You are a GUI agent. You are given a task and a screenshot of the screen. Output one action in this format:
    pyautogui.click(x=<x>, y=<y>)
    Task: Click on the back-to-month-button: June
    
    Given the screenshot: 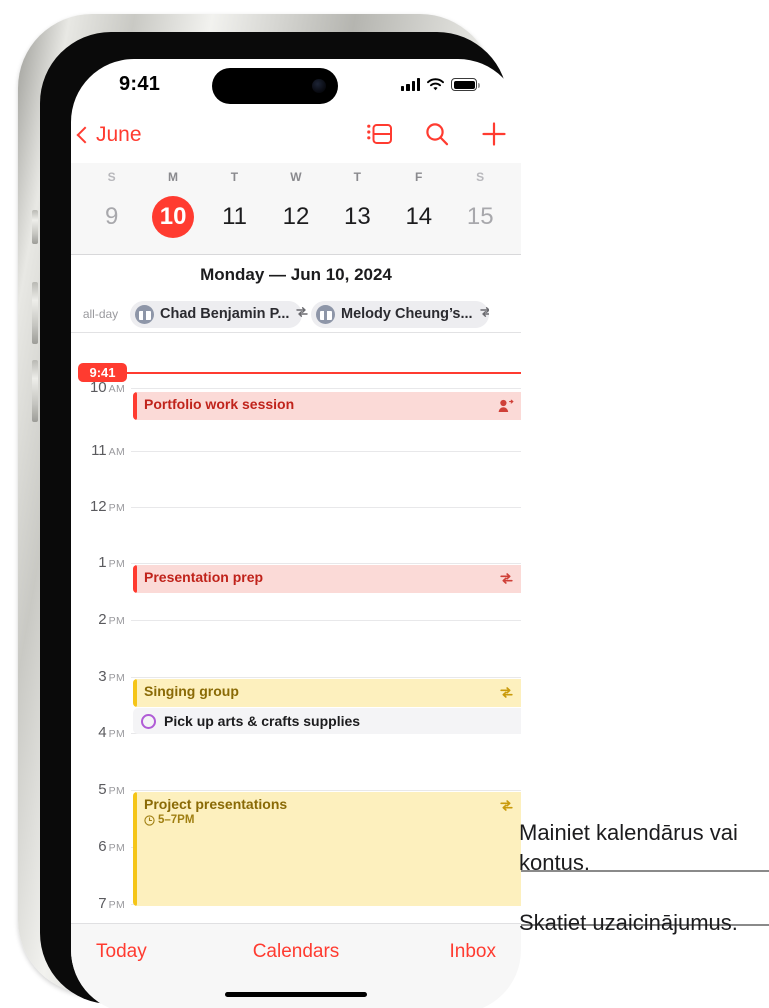 What is the action you would take?
    pyautogui.click(x=109, y=135)
    